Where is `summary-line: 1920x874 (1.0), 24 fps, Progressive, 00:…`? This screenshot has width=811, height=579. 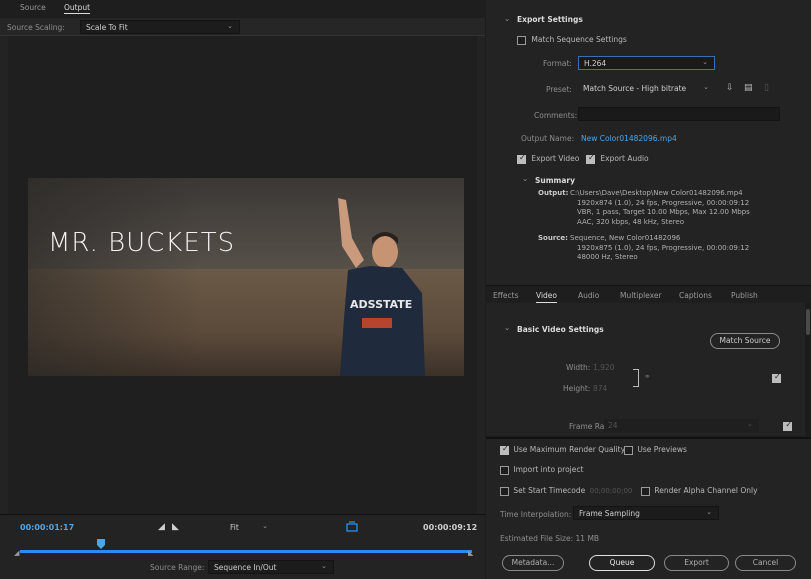
summary-line: 1920x874 (1.0), 24 fps, Progressive, 00:… is located at coordinates (663, 202).